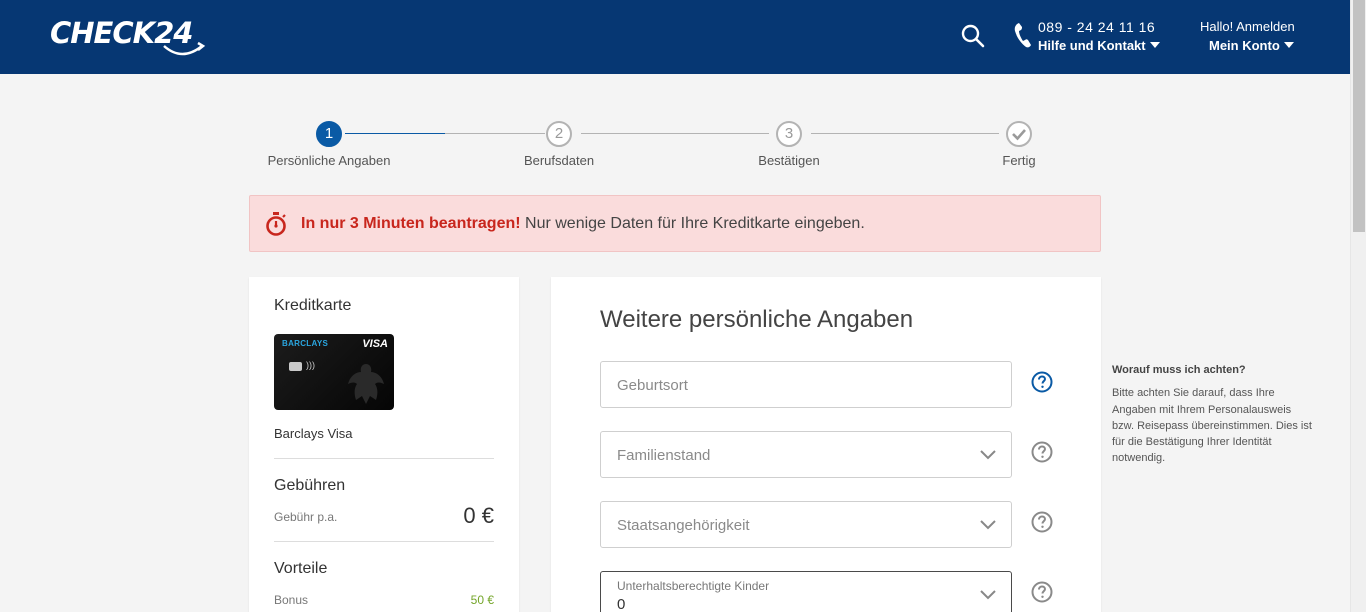 The width and height of the screenshot is (1366, 612). What do you see at coordinates (806, 524) in the screenshot?
I see `nationality-select: Staatsangehörigkeit` at bounding box center [806, 524].